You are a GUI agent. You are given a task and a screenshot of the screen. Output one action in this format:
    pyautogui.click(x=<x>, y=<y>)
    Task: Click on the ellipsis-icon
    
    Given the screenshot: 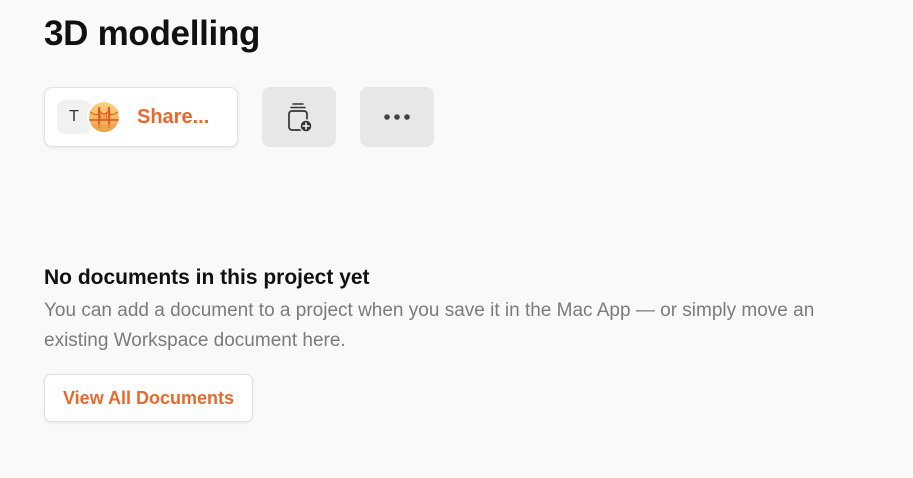 What is the action you would take?
    pyautogui.click(x=397, y=117)
    